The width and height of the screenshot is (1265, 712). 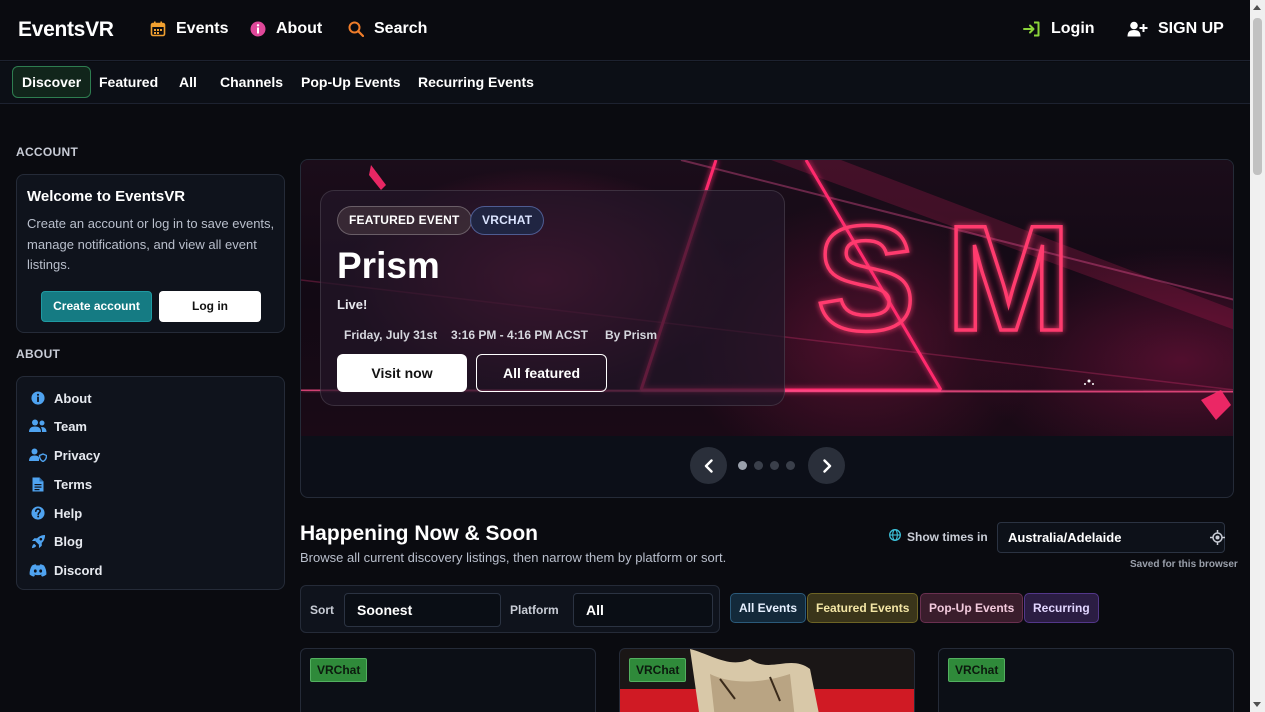 I want to click on sidebar-item-label: Team, so click(x=70, y=426).